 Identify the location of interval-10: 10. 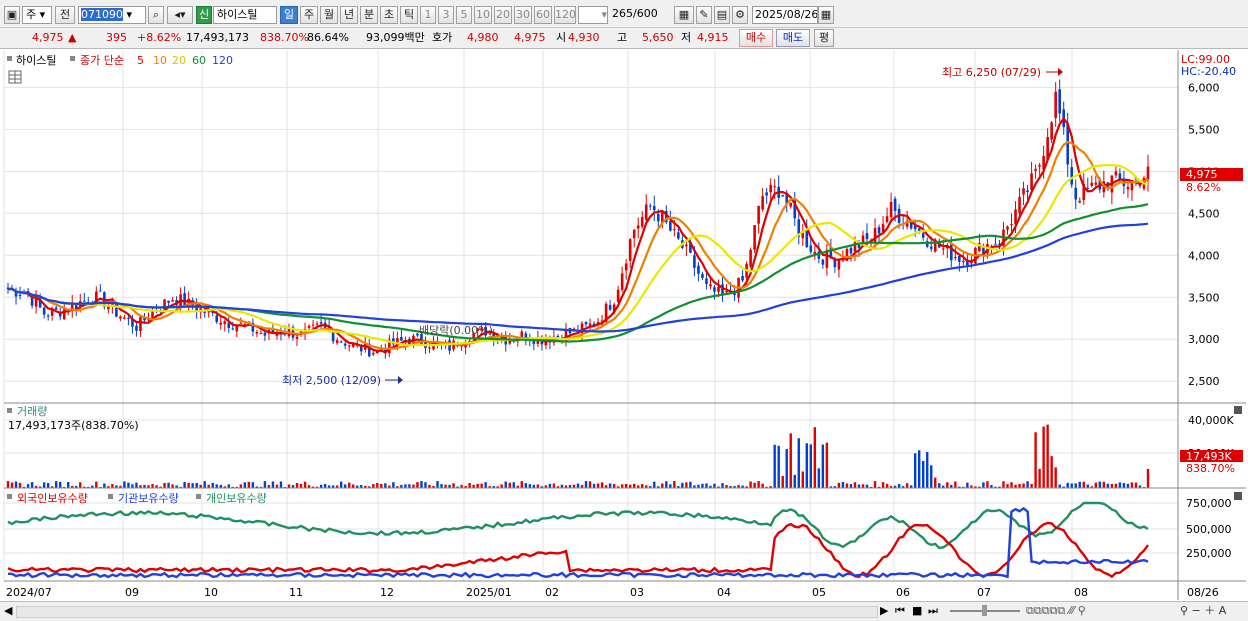
(483, 15).